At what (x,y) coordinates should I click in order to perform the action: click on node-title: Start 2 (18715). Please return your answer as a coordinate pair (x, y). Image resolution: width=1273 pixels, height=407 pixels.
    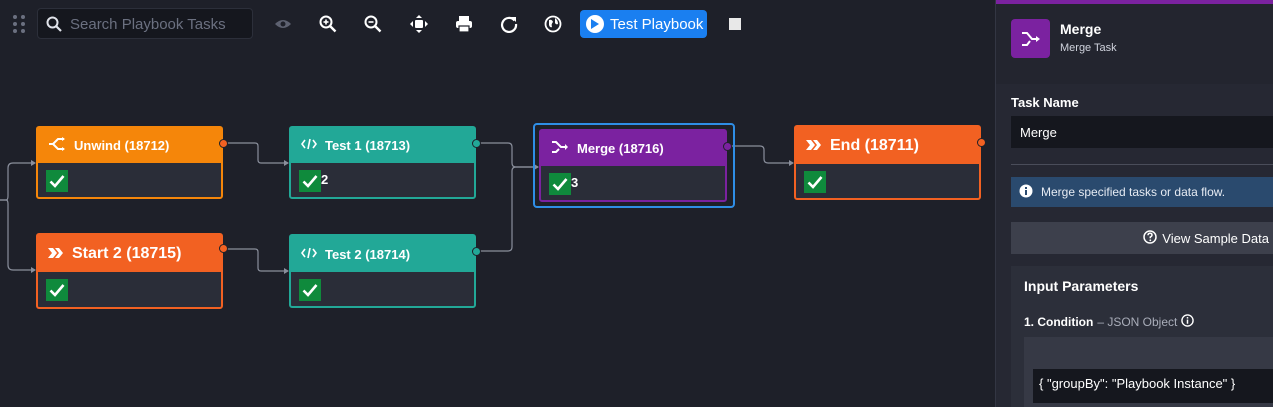
    Looking at the image, I should click on (127, 253).